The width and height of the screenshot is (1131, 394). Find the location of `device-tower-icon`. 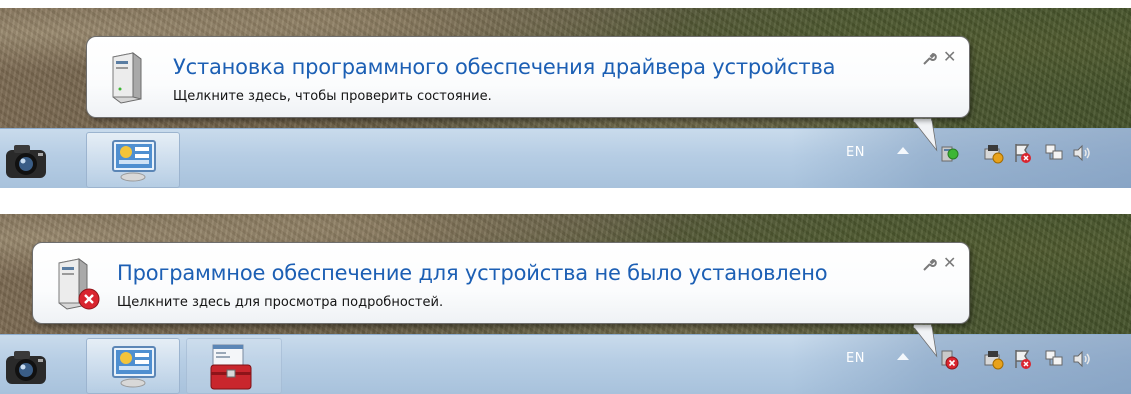

device-tower-icon is located at coordinates (127, 78).